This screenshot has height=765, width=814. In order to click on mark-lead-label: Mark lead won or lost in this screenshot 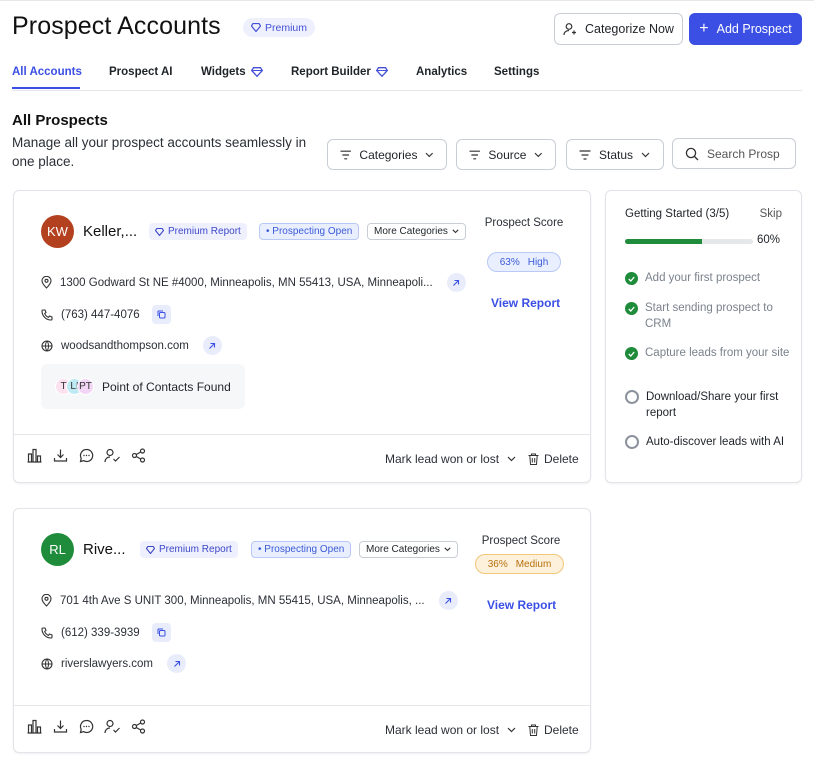, I will do `click(442, 459)`.